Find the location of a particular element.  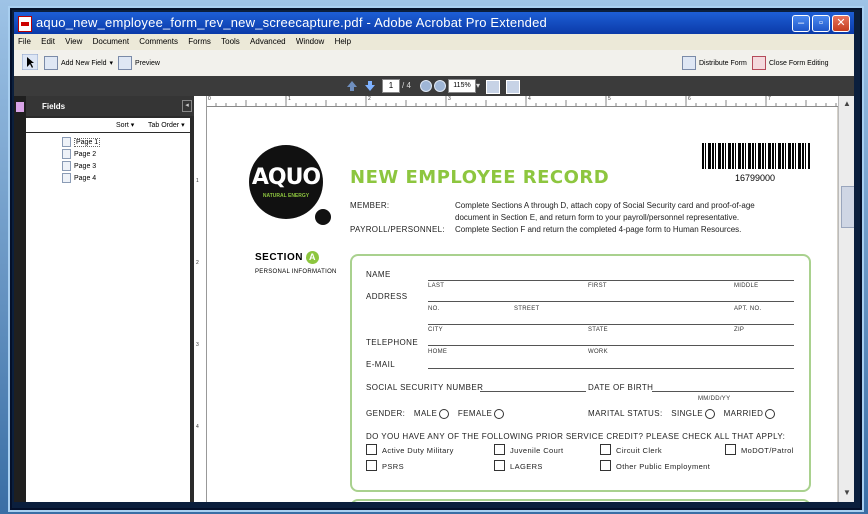

email-field is located at coordinates (611, 368).